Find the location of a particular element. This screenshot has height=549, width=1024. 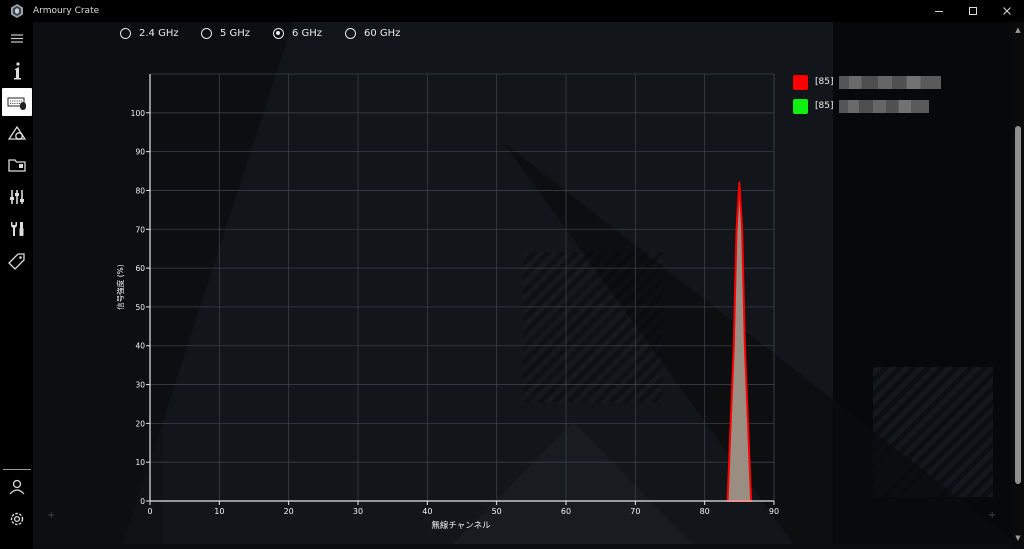

keyboard-icon is located at coordinates (16, 103).